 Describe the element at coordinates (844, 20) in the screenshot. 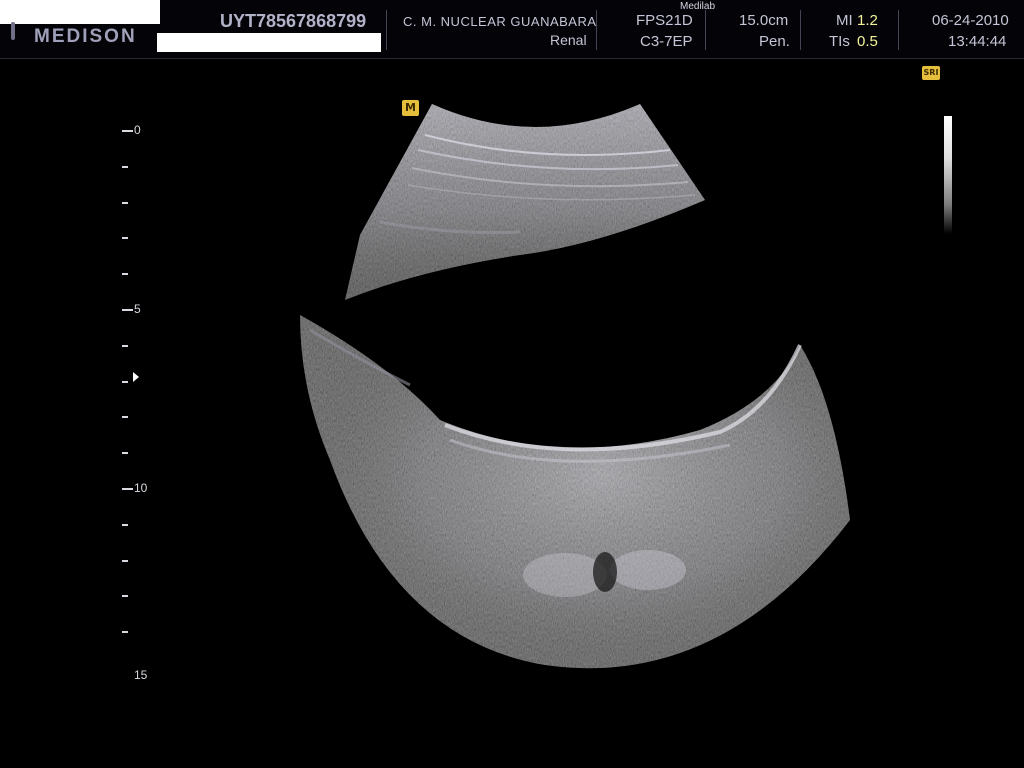

I see `mi-label: MI` at that location.